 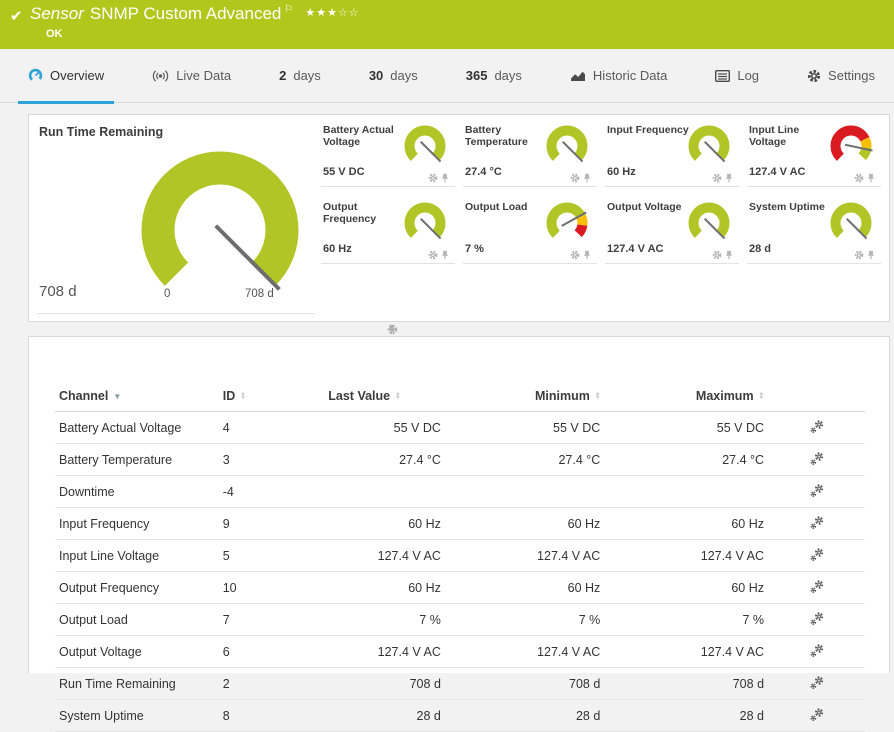 What do you see at coordinates (137, 491) in the screenshot?
I see `cell-channel: Downtime` at bounding box center [137, 491].